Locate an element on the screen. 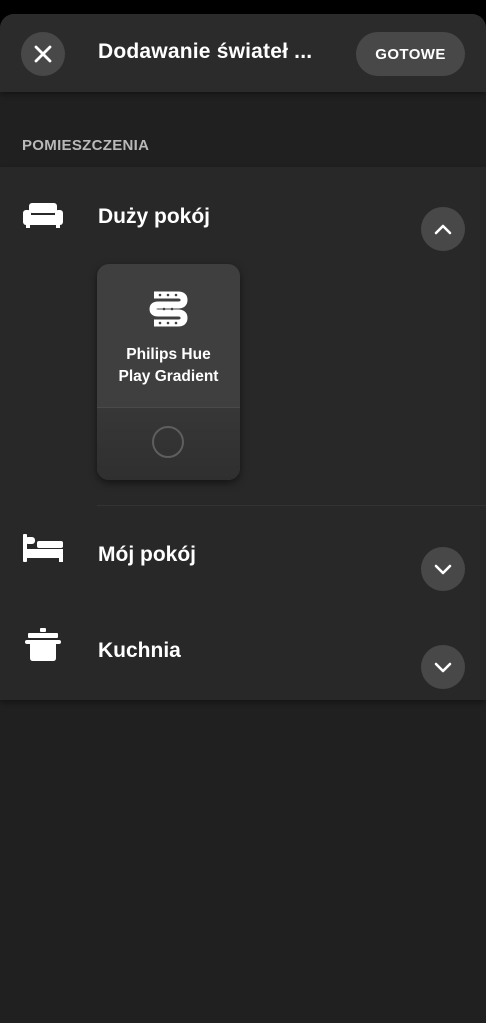 The height and width of the screenshot is (1023, 486). top-bar: Dodawanie świateł ... GOTOWE is located at coordinates (243, 53).